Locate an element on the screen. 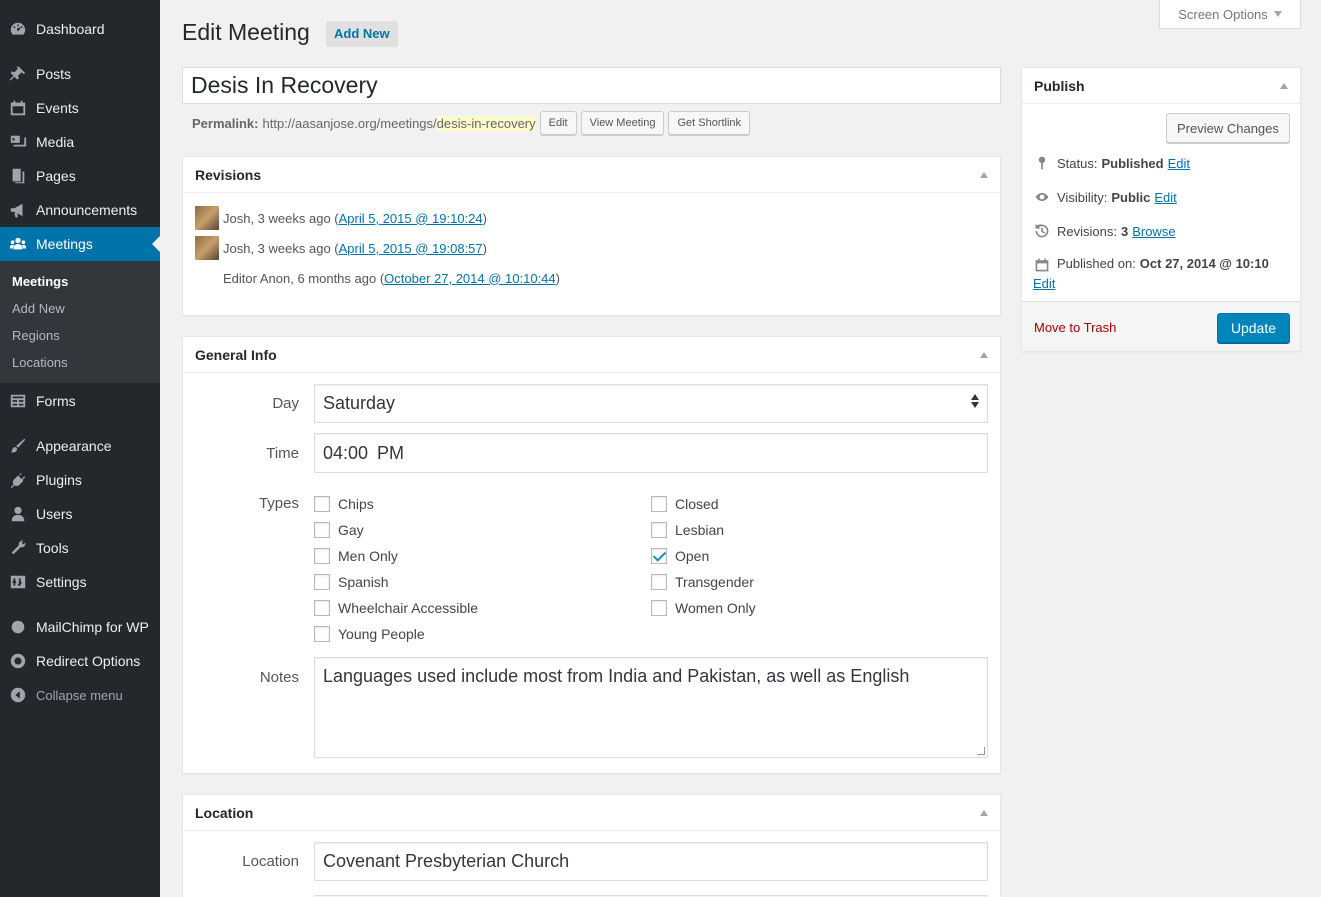 The width and height of the screenshot is (1321, 897). type-checkbox-young-people: Young People is located at coordinates (369, 634).